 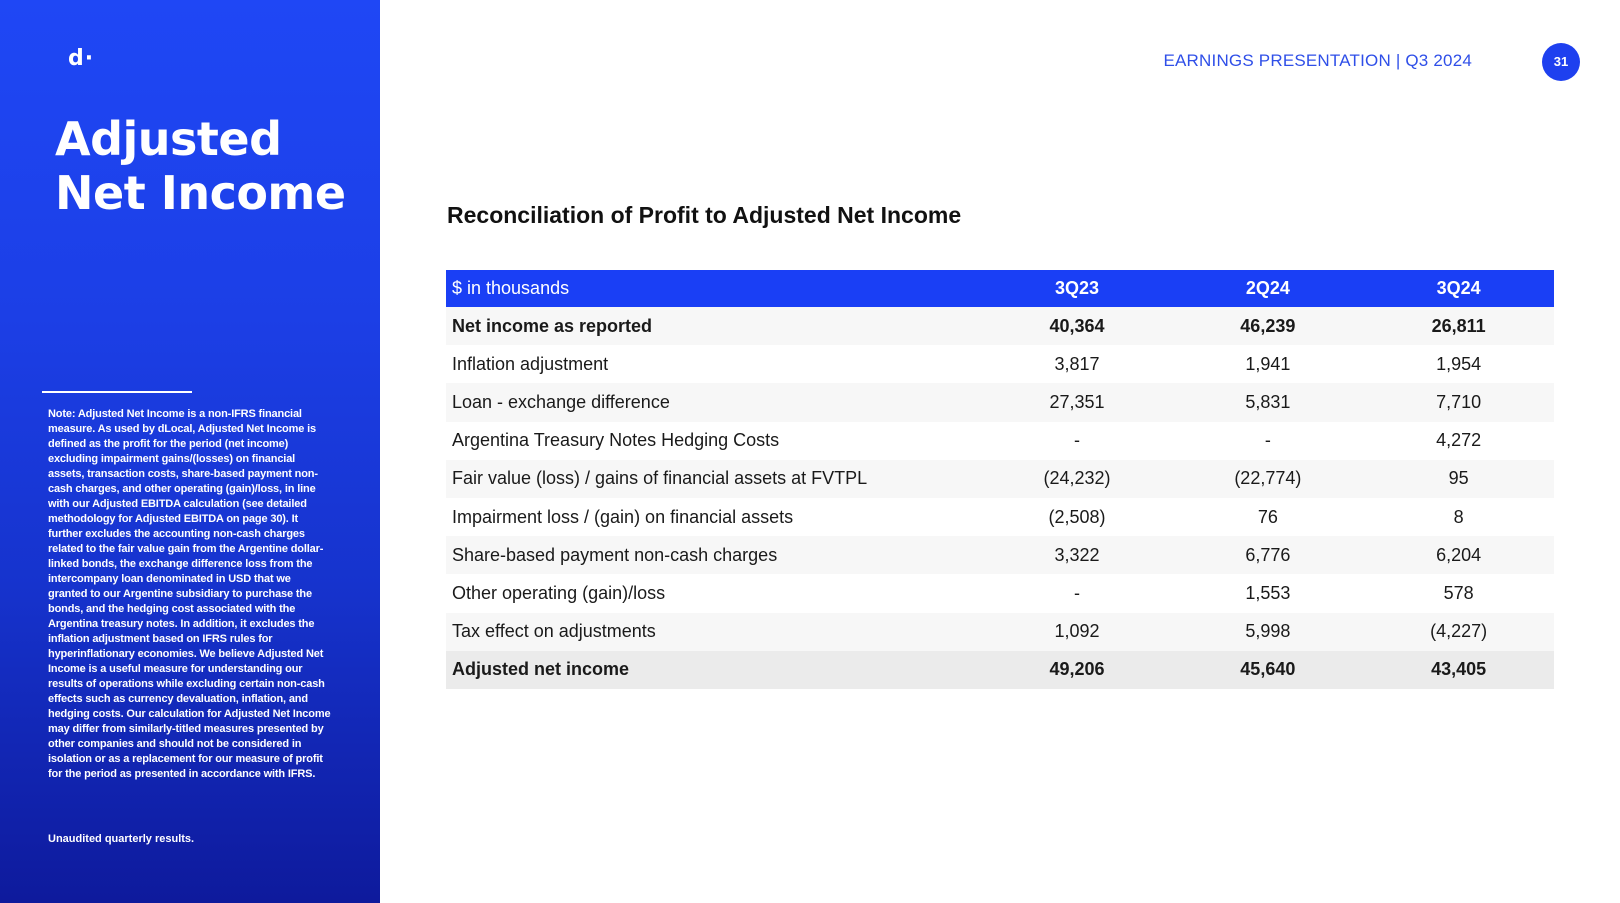 What do you see at coordinates (714, 402) in the screenshot?
I see `row-label: Loan - exchange difference` at bounding box center [714, 402].